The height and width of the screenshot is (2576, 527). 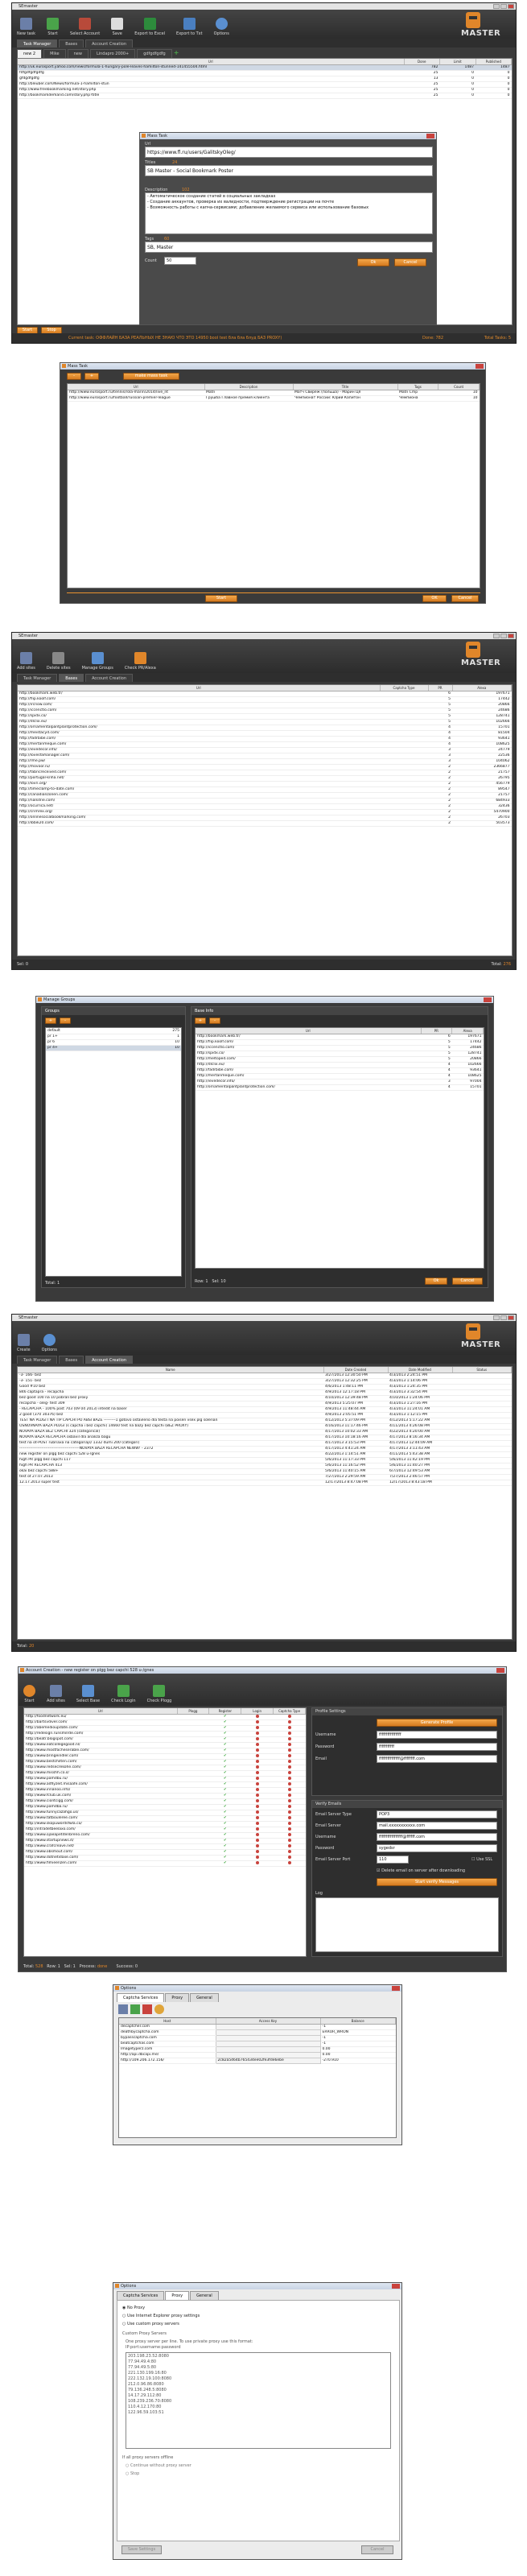 I want to click on subtab-lindapro: Lindapro 2000+, so click(x=113, y=53).